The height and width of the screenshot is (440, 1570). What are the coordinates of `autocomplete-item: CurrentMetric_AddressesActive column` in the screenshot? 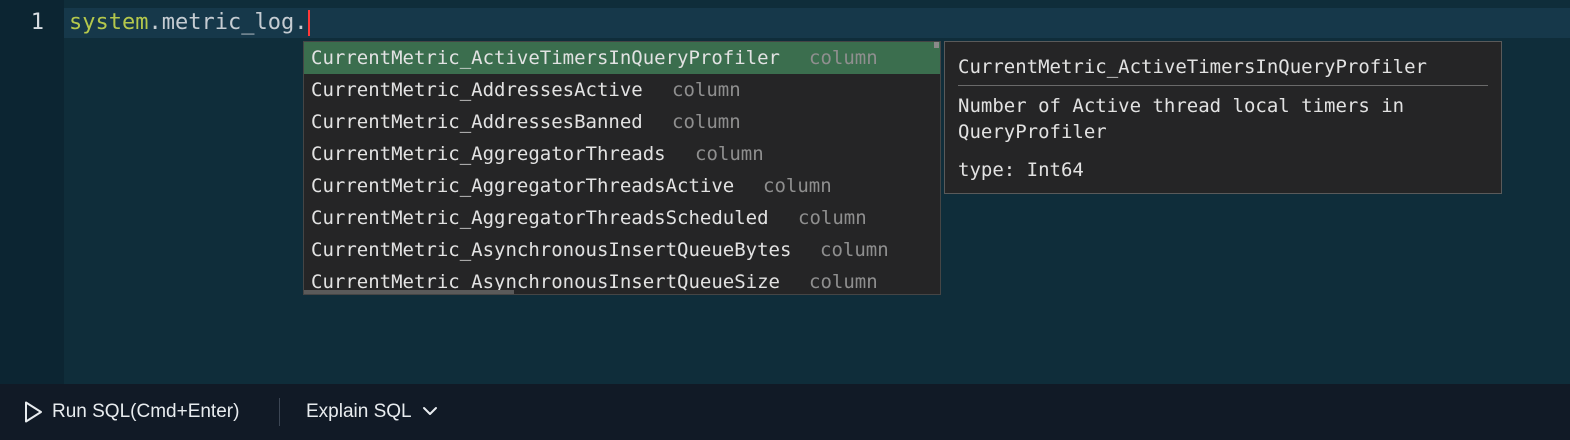 It's located at (622, 90).